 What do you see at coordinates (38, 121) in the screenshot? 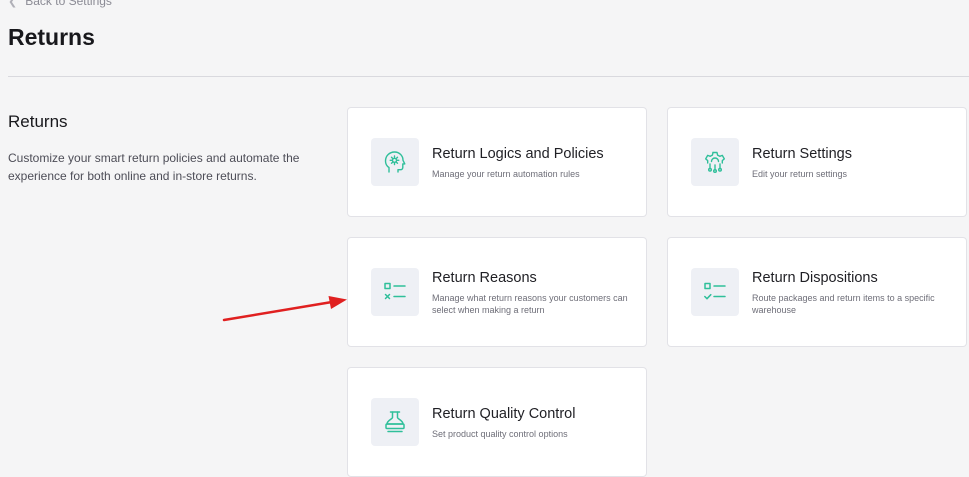
I see `section-title: Returns` at bounding box center [38, 121].